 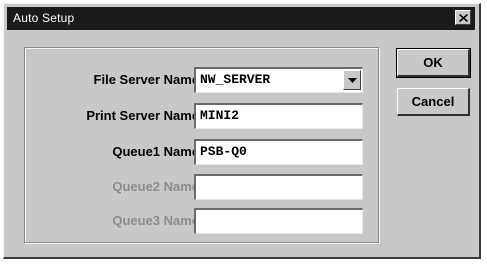 I want to click on file-server-dropdown-button, so click(x=352, y=80).